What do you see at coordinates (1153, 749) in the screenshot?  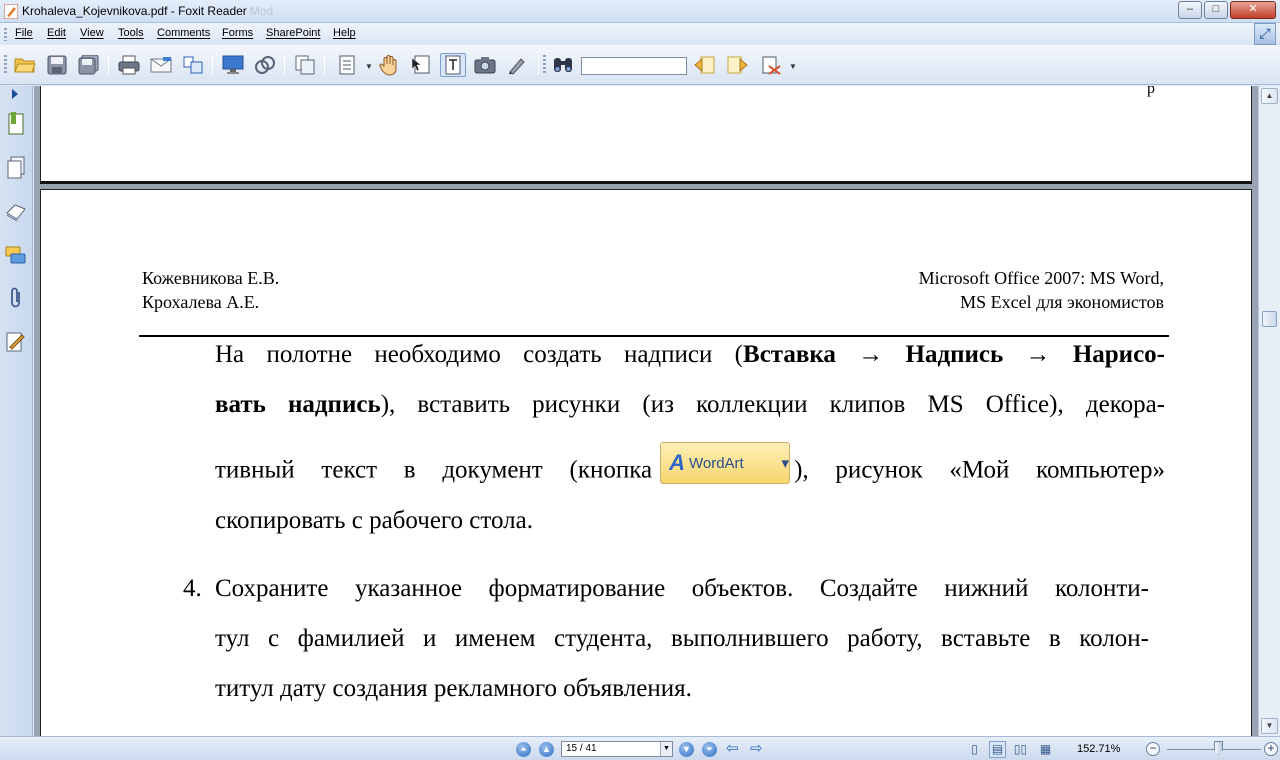 I see `zoom-out-icon: −` at bounding box center [1153, 749].